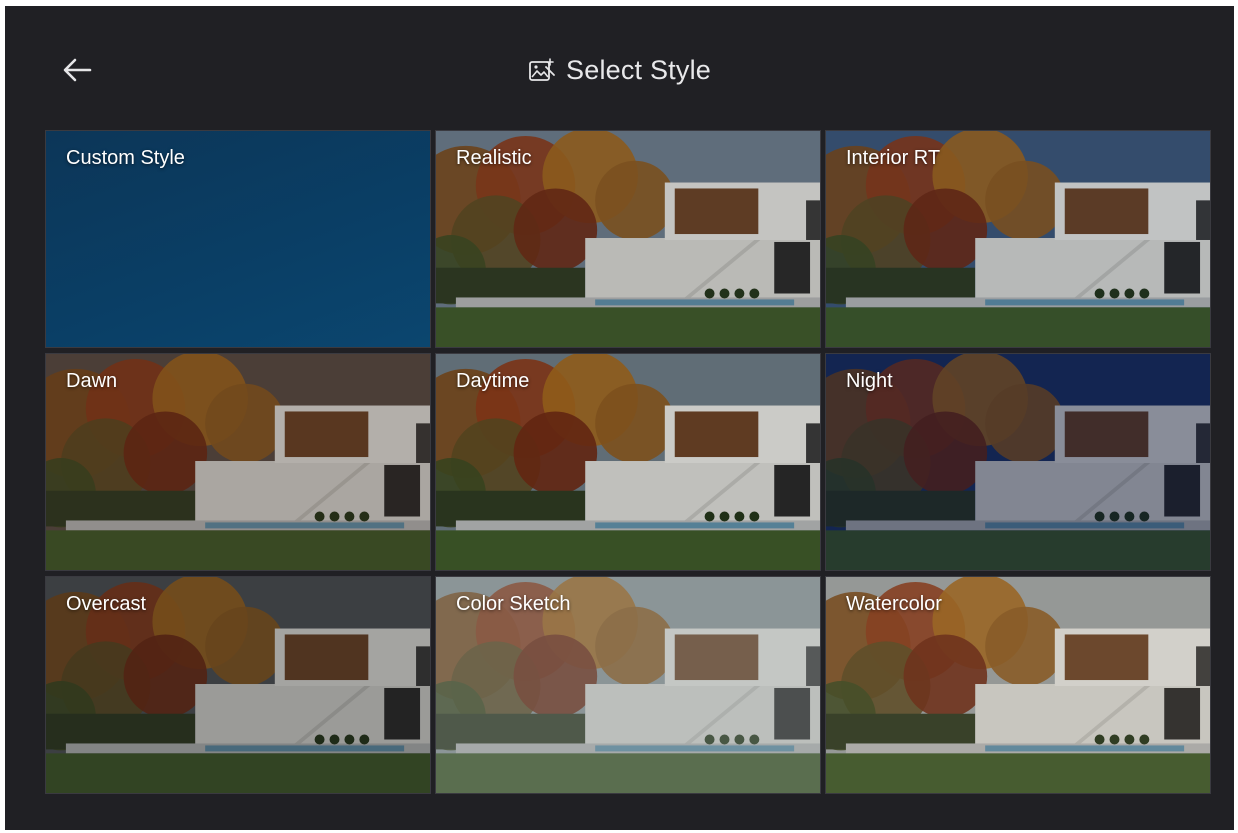  Describe the element at coordinates (894, 604) in the screenshot. I see `style-tile-label: Watercolor` at that location.